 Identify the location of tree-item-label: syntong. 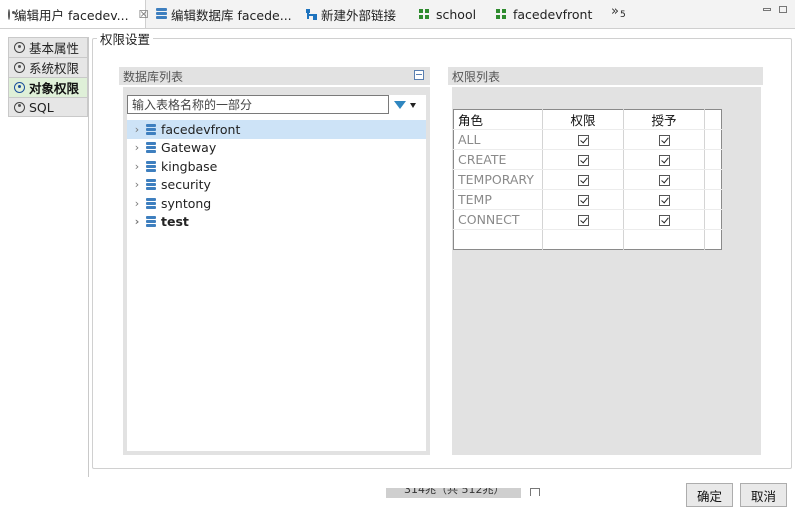
(186, 203).